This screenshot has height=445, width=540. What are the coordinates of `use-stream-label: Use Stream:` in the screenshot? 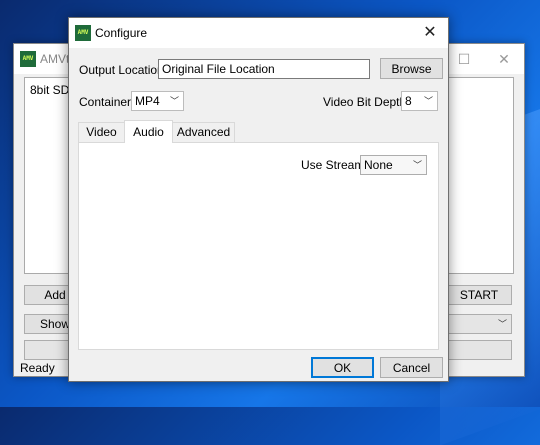 It's located at (334, 165).